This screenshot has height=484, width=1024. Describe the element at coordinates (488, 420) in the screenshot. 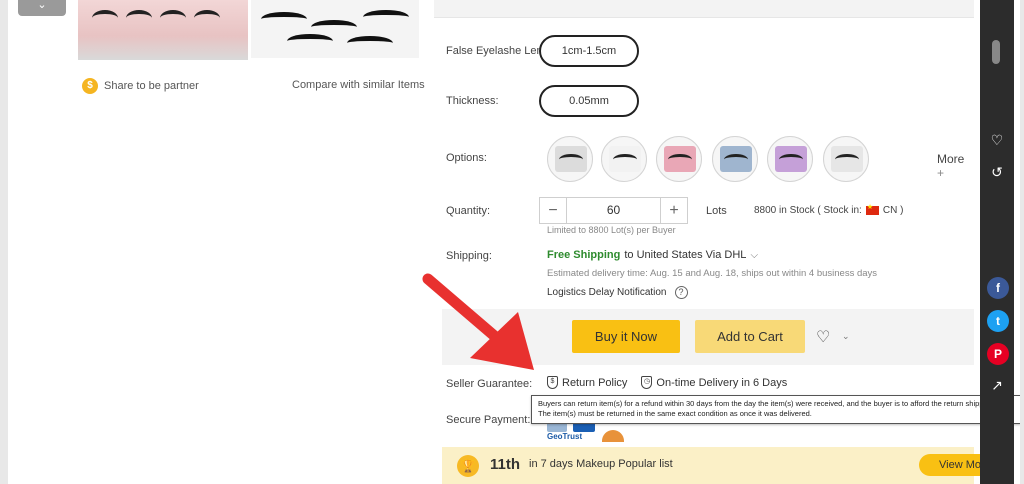

I see `secure-payment-label: Secure Payment:` at that location.